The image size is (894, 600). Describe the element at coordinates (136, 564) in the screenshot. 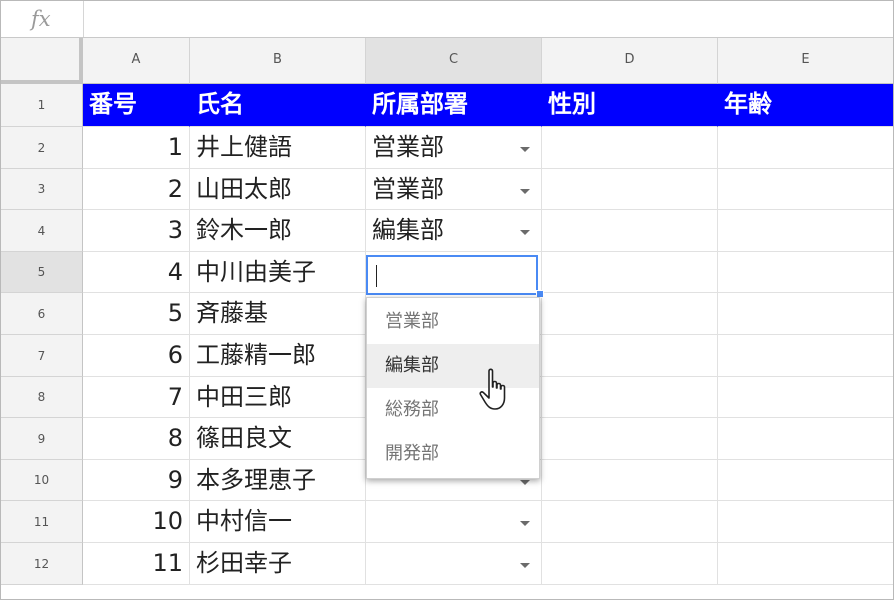

I see `cell-number: 11` at that location.